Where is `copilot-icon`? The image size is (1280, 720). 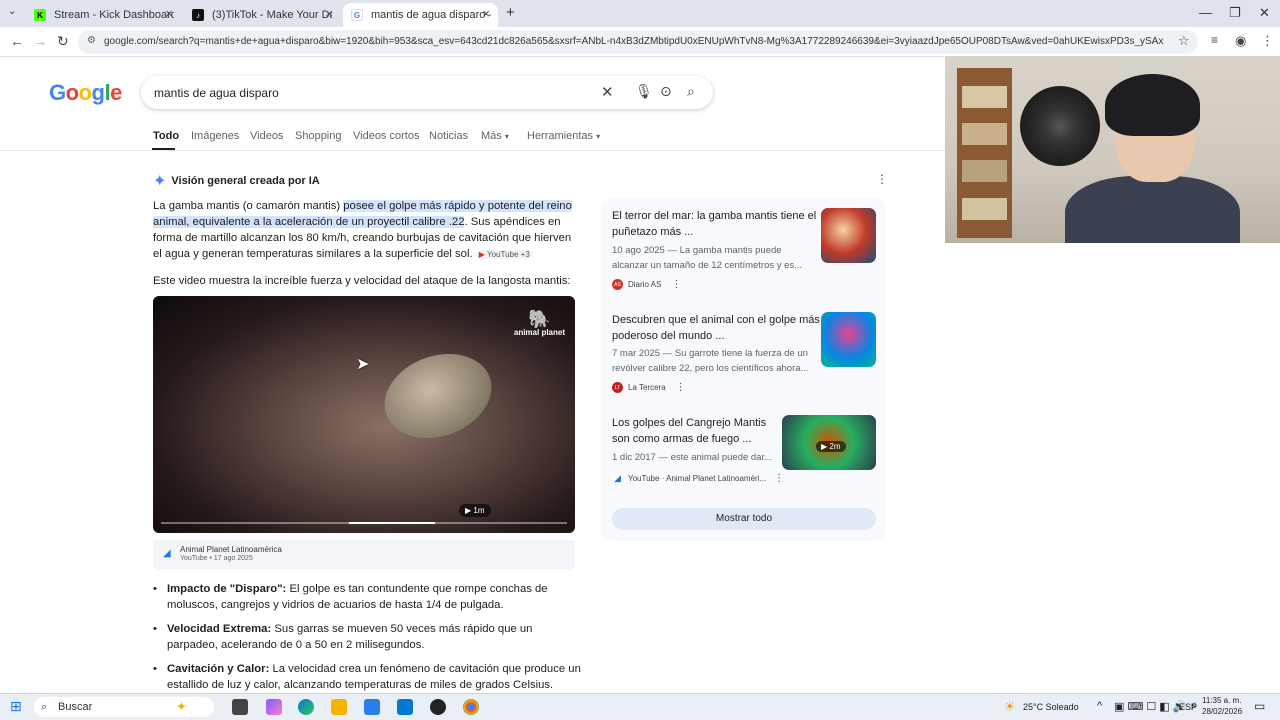 copilot-icon is located at coordinates (274, 707).